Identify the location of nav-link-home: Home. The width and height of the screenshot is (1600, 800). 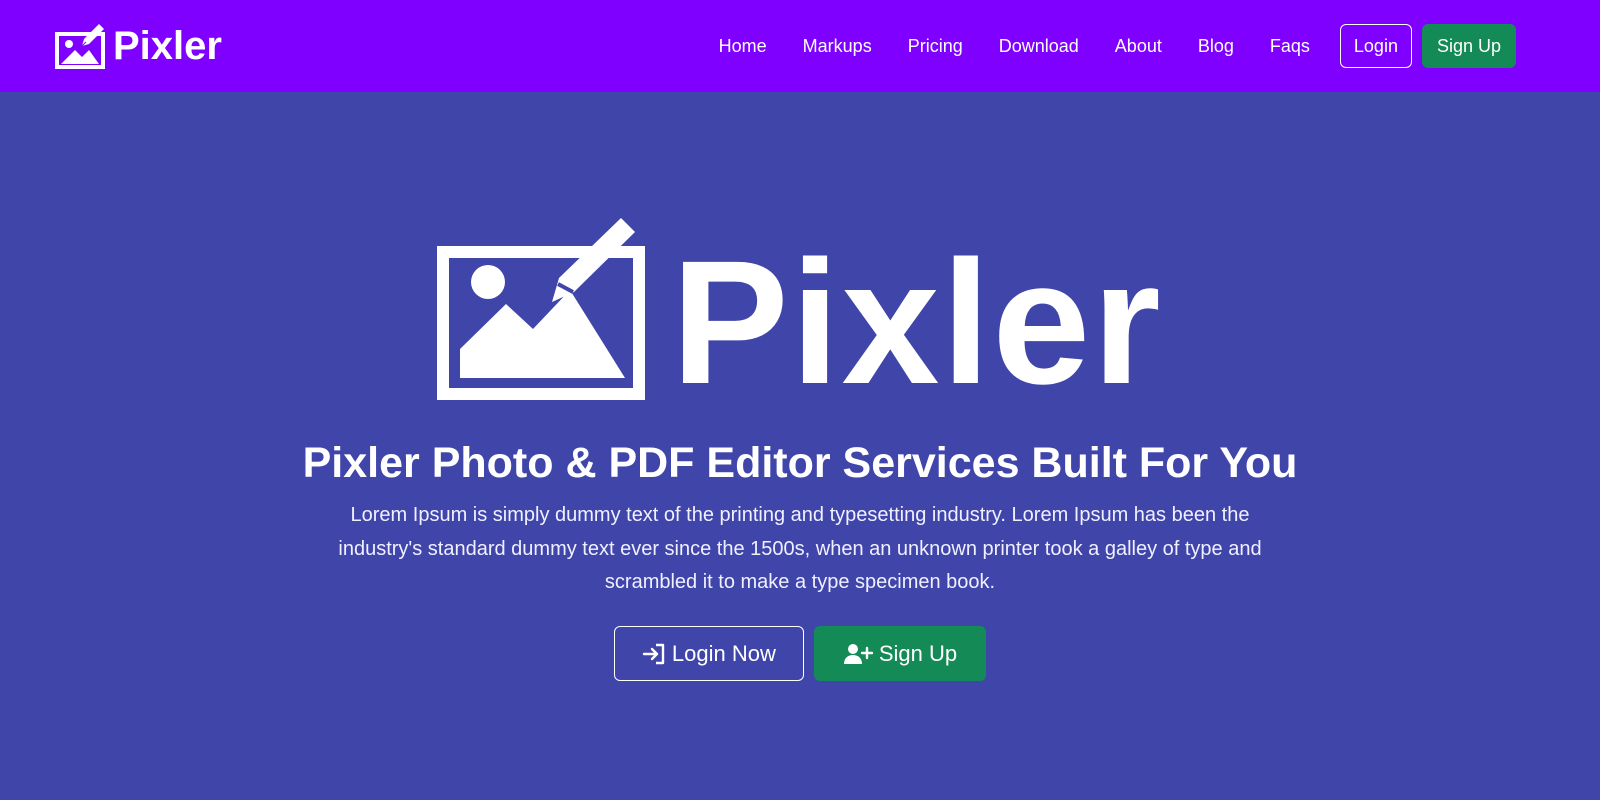
(743, 46).